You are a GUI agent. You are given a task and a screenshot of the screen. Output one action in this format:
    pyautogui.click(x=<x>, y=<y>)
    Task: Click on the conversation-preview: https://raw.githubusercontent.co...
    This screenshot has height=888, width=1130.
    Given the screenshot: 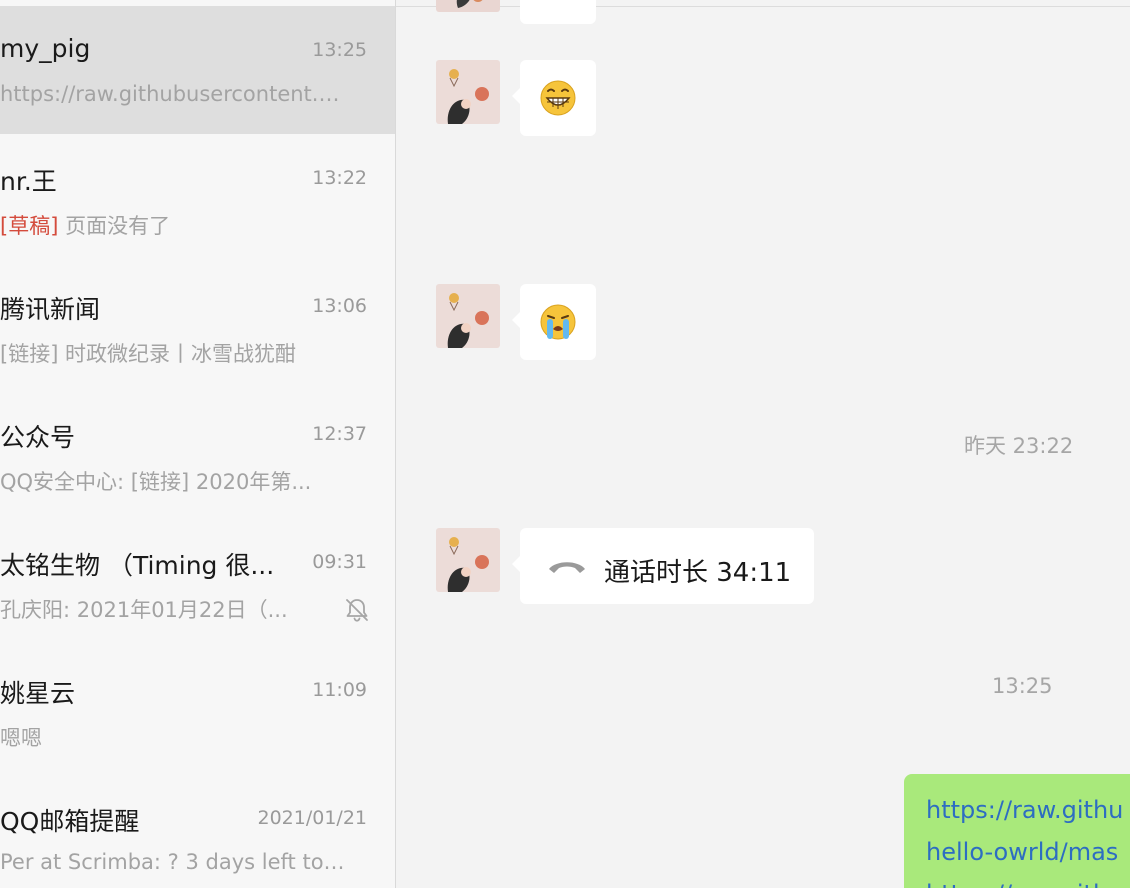 What is the action you would take?
    pyautogui.click(x=175, y=94)
    